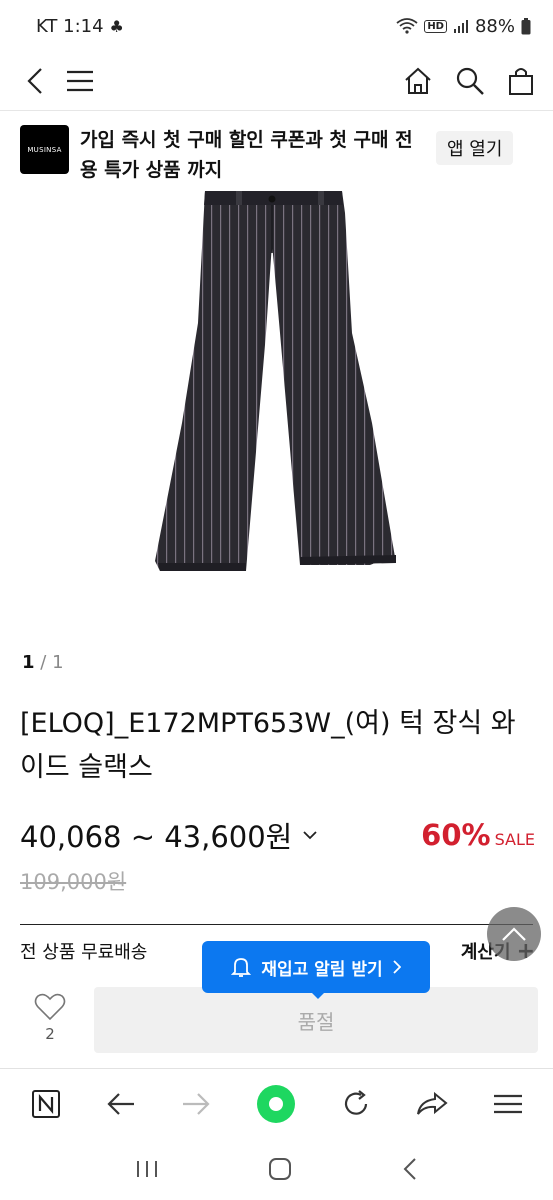 Image resolution: width=553 pixels, height=1200 pixels. Describe the element at coordinates (73, 882) in the screenshot. I see `original-price: 109,000원` at that location.